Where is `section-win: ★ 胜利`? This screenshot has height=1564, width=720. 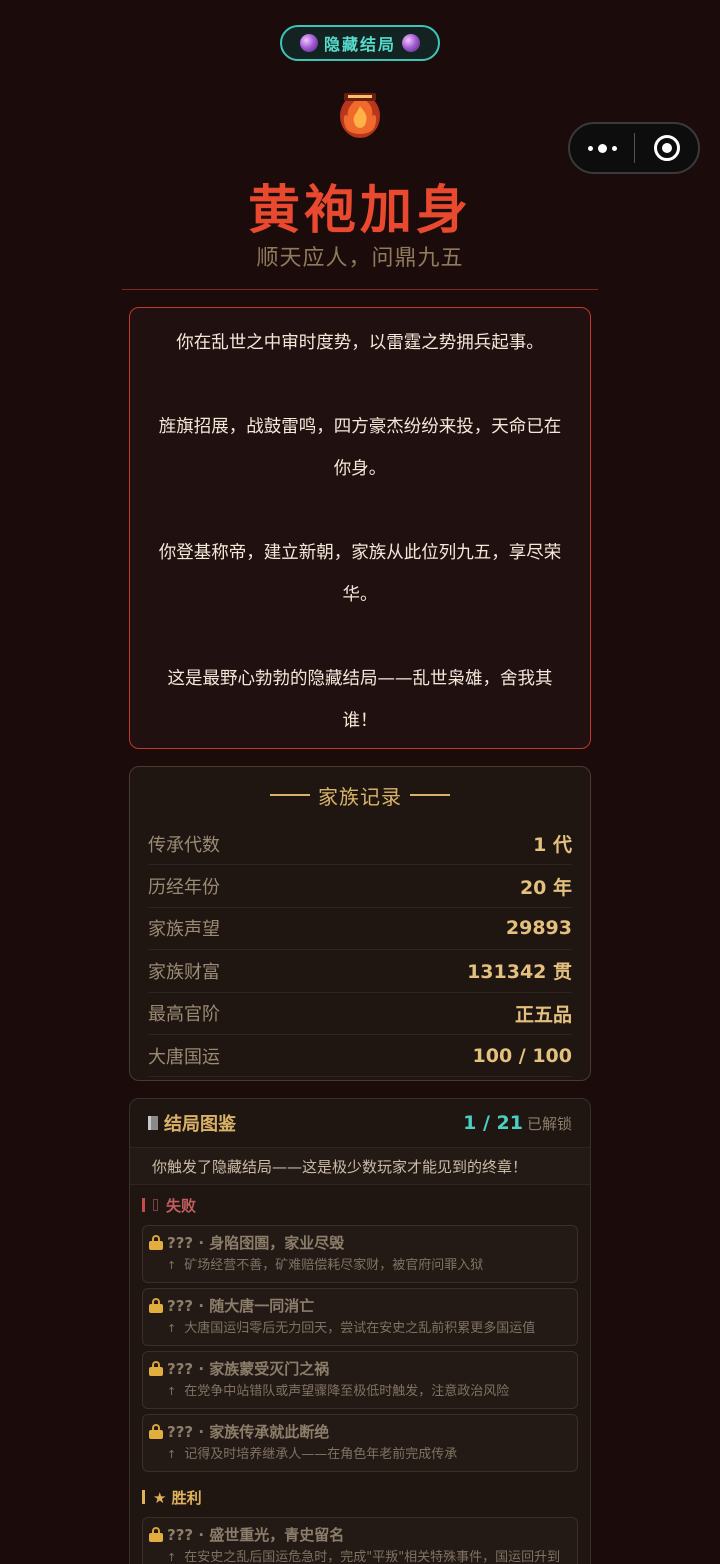
section-win: ★ 胜利 is located at coordinates (360, 1497).